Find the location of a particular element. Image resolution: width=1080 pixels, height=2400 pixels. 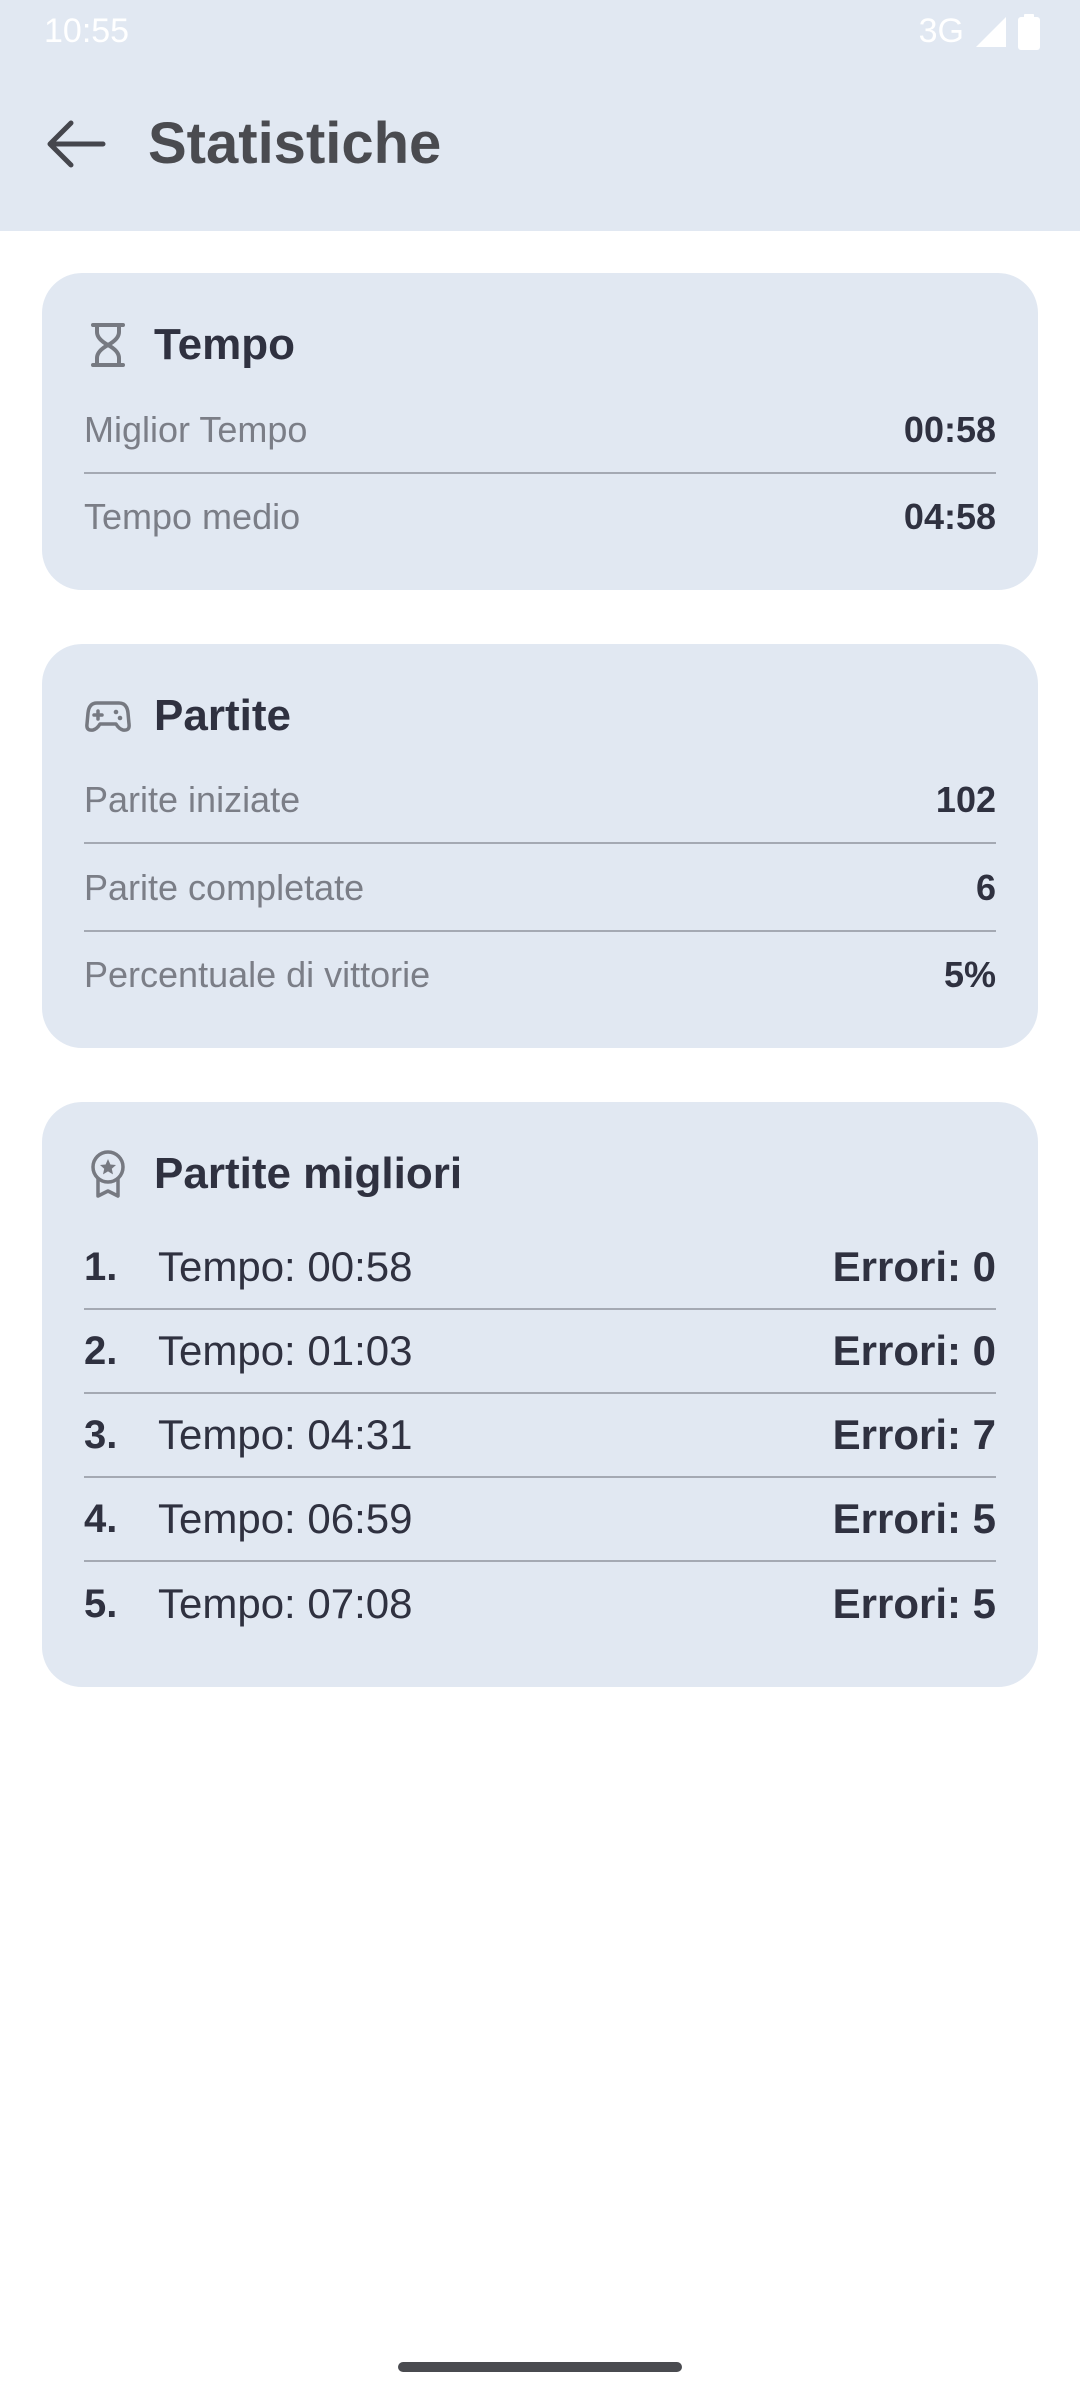

battery-icon is located at coordinates (1029, 31).